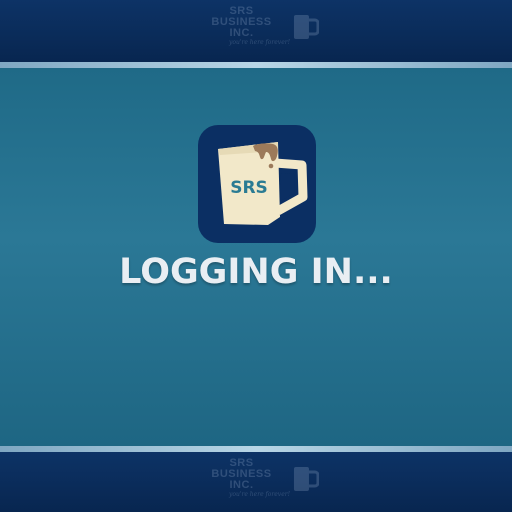 The width and height of the screenshot is (512, 512). I want to click on brand-logo-top: SRS BUSINESS INC. you're here forever!, so click(256, 26).